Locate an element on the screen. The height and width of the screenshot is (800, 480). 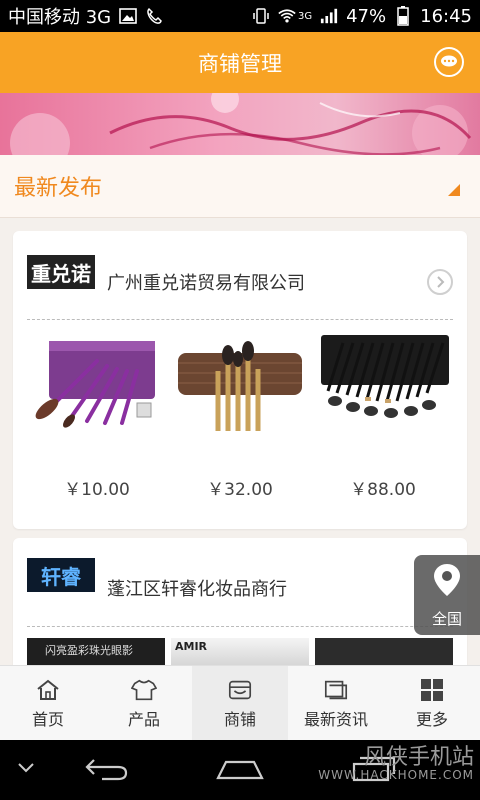
nav-label: 首页 is located at coordinates (47, 719).